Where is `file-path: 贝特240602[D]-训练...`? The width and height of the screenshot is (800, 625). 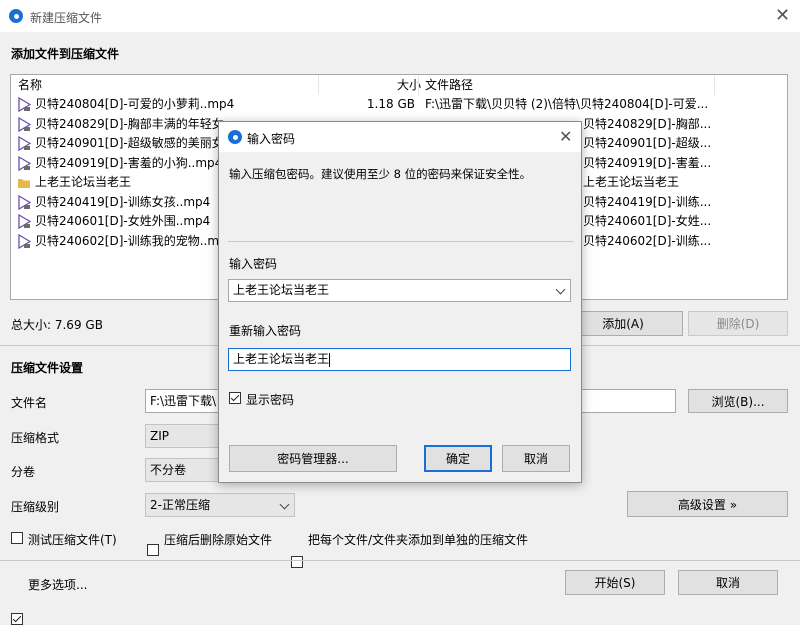 file-path: 贝特240602[D]-训练... is located at coordinates (647, 240).